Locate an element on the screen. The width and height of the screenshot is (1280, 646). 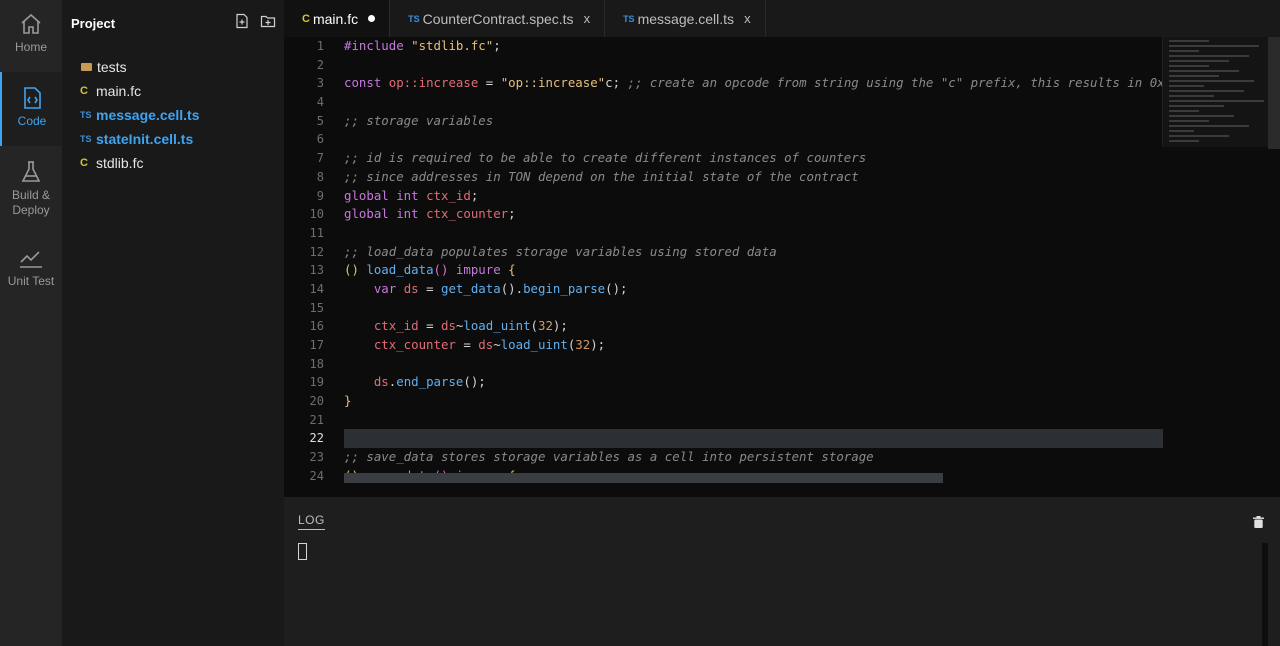
line-number: 11 is located at coordinates (316, 232).